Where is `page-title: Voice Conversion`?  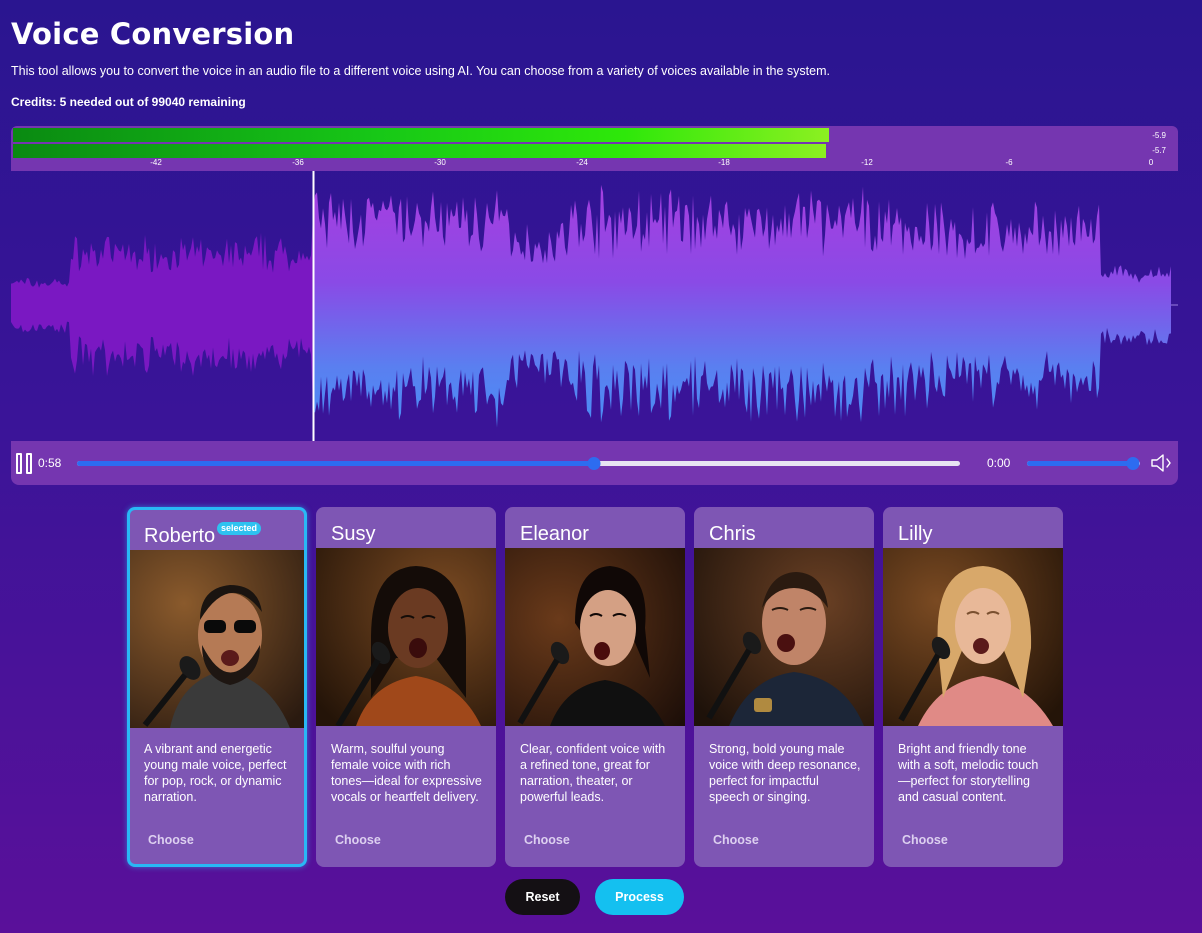
page-title: Voice Conversion is located at coordinates (153, 34).